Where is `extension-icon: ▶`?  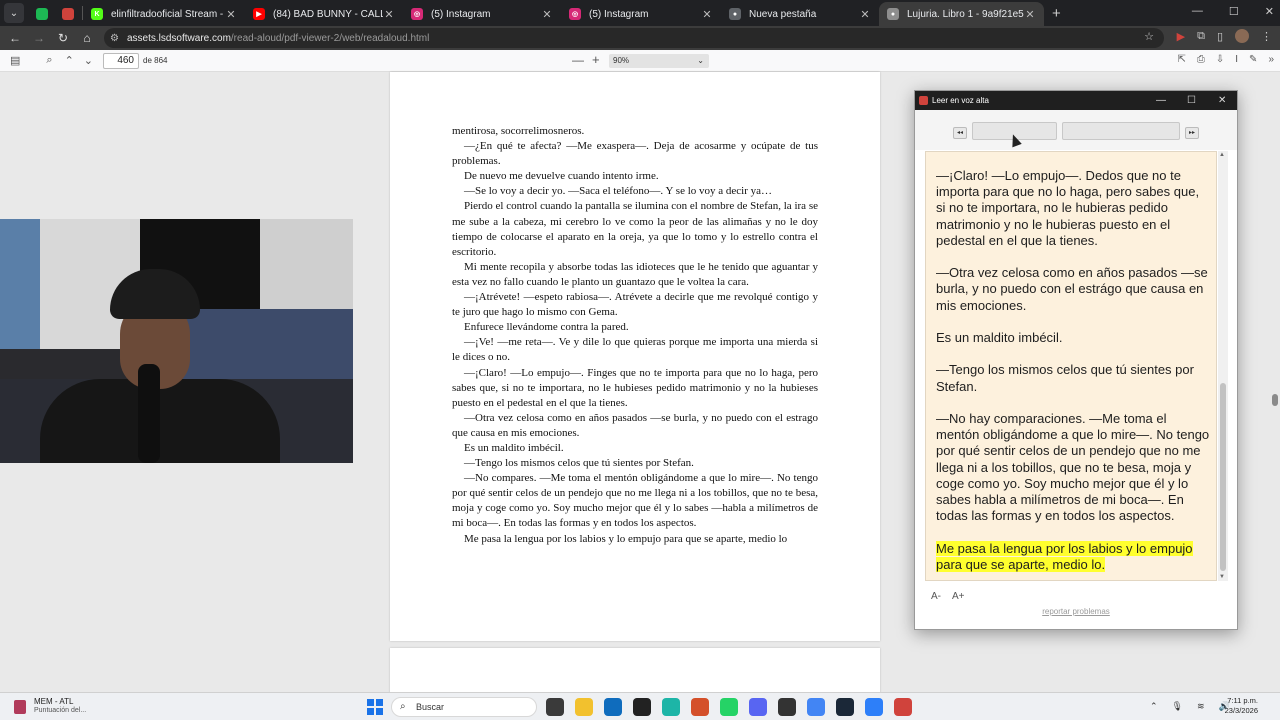 extension-icon: ▶ is located at coordinates (1181, 36).